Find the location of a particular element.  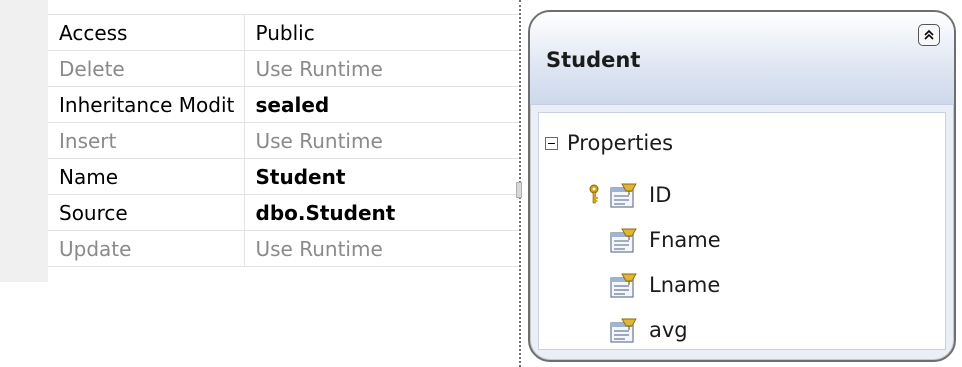

property-name: Update is located at coordinates (146, 248).